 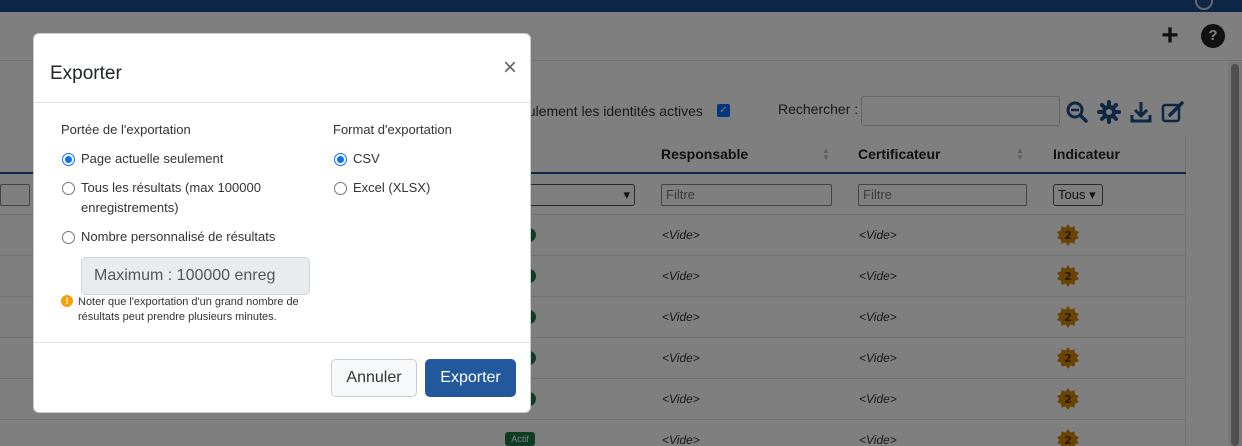 I want to click on close-icon: ×, so click(x=510, y=68).